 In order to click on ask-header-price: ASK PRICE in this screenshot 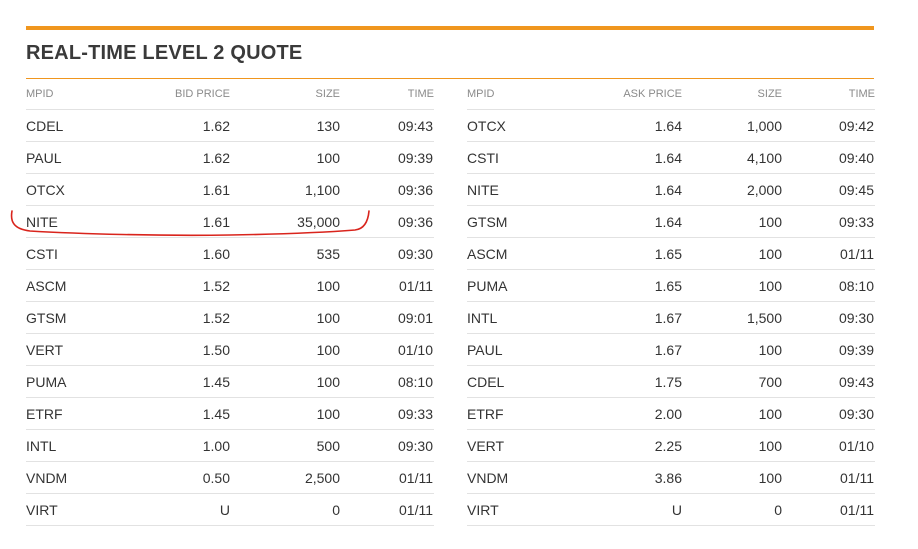, I will do `click(625, 94)`.